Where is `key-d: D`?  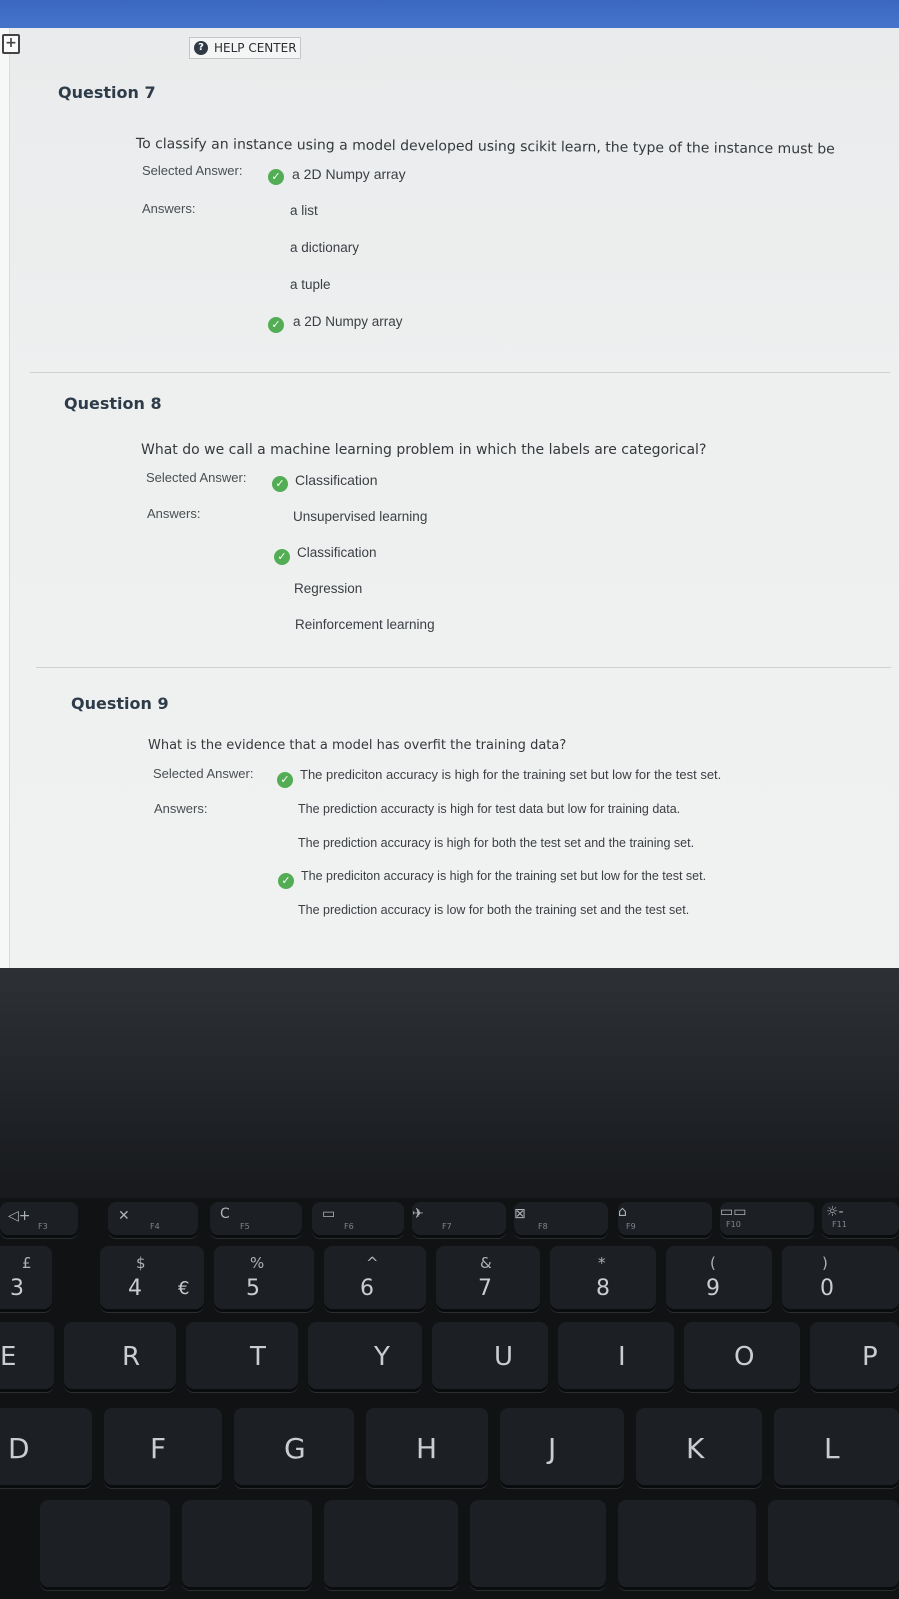 key-d: D is located at coordinates (46, 1448).